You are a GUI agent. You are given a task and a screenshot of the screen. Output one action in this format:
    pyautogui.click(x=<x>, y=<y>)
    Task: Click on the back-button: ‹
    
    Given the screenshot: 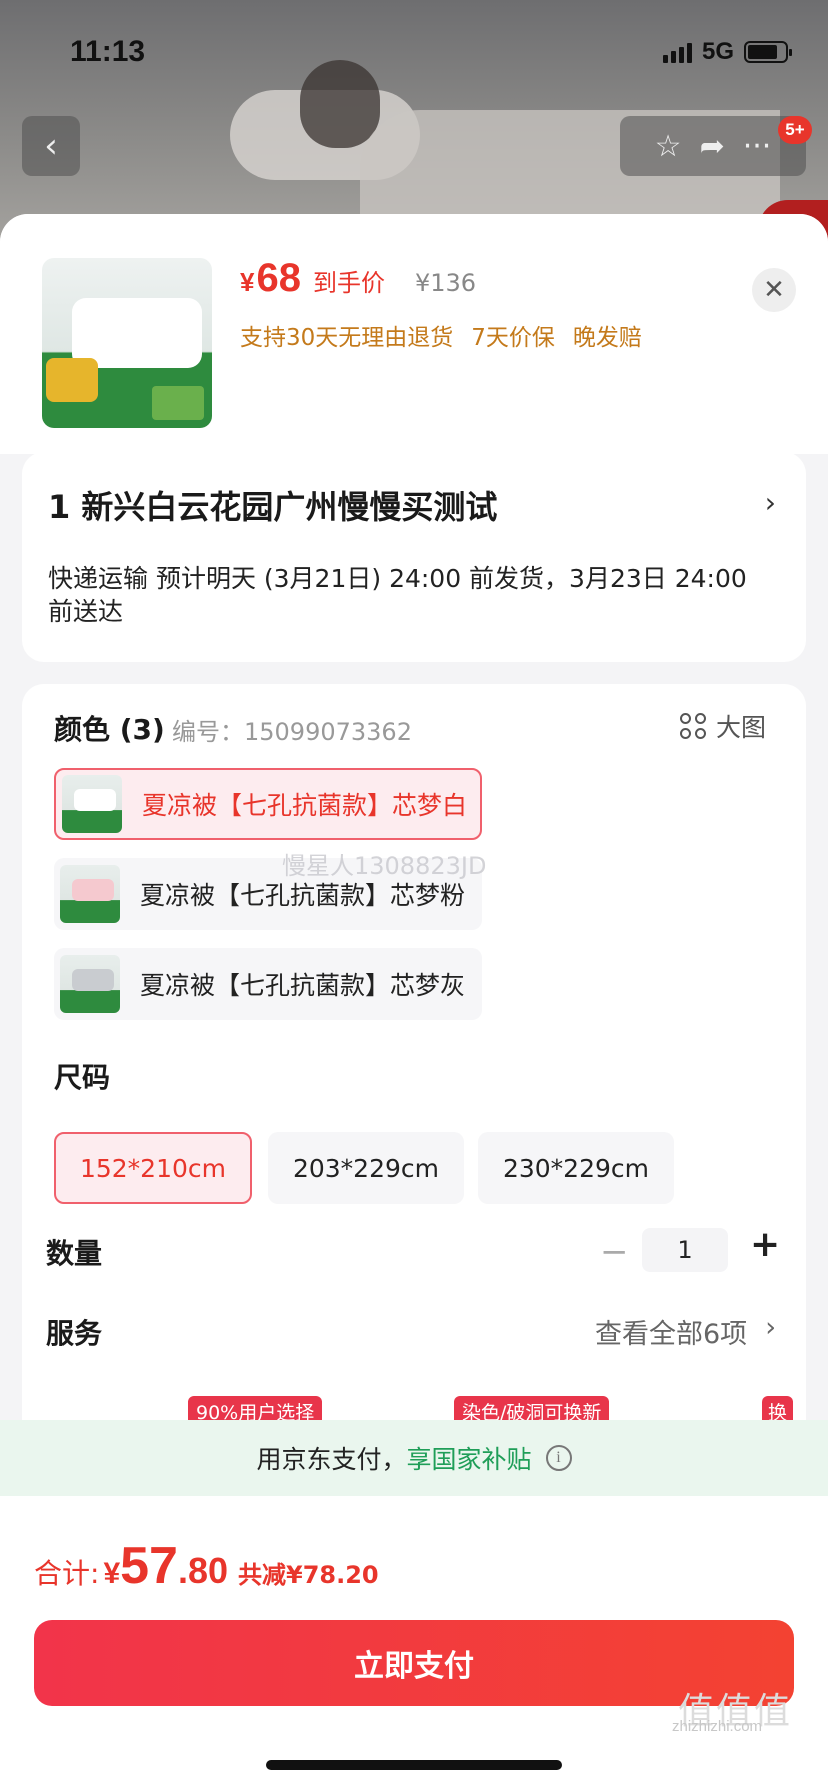 What is the action you would take?
    pyautogui.click(x=51, y=146)
    